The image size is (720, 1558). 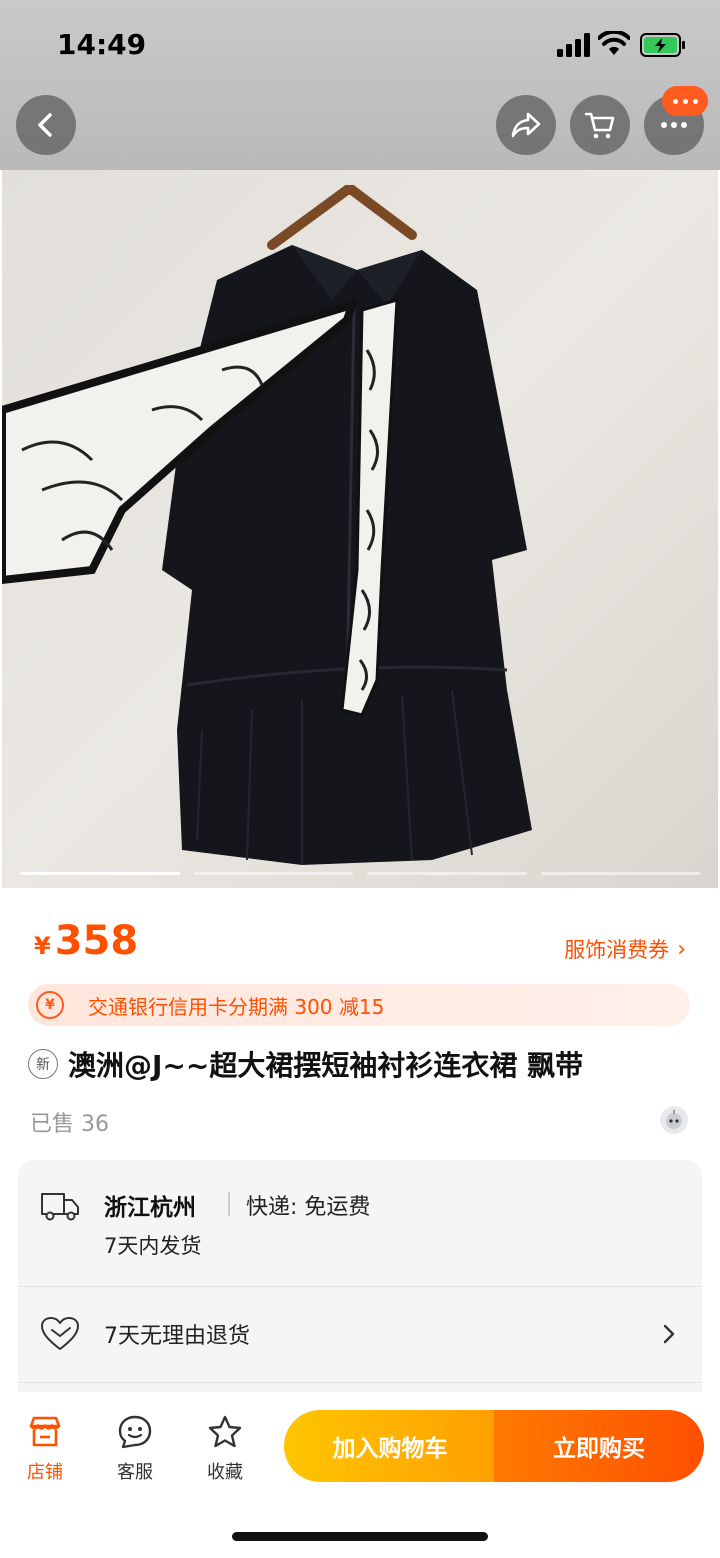 I want to click on shipping-fee: 快递: 免运费, so click(x=308, y=1207).